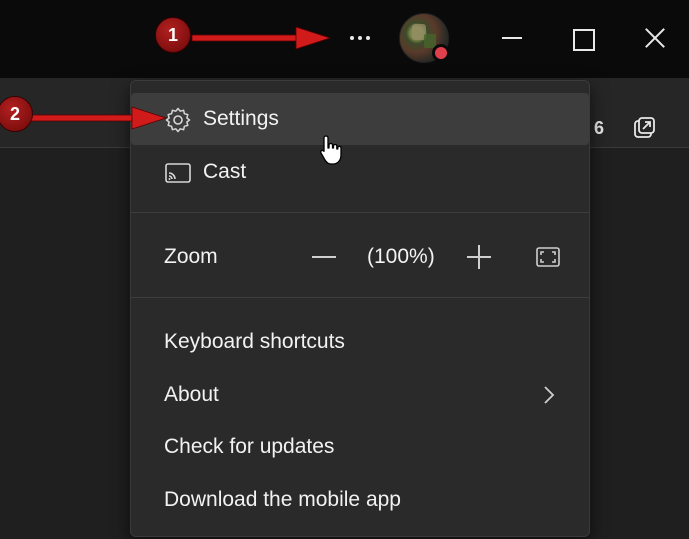 The image size is (689, 539). I want to click on more-options-button, so click(360, 38).